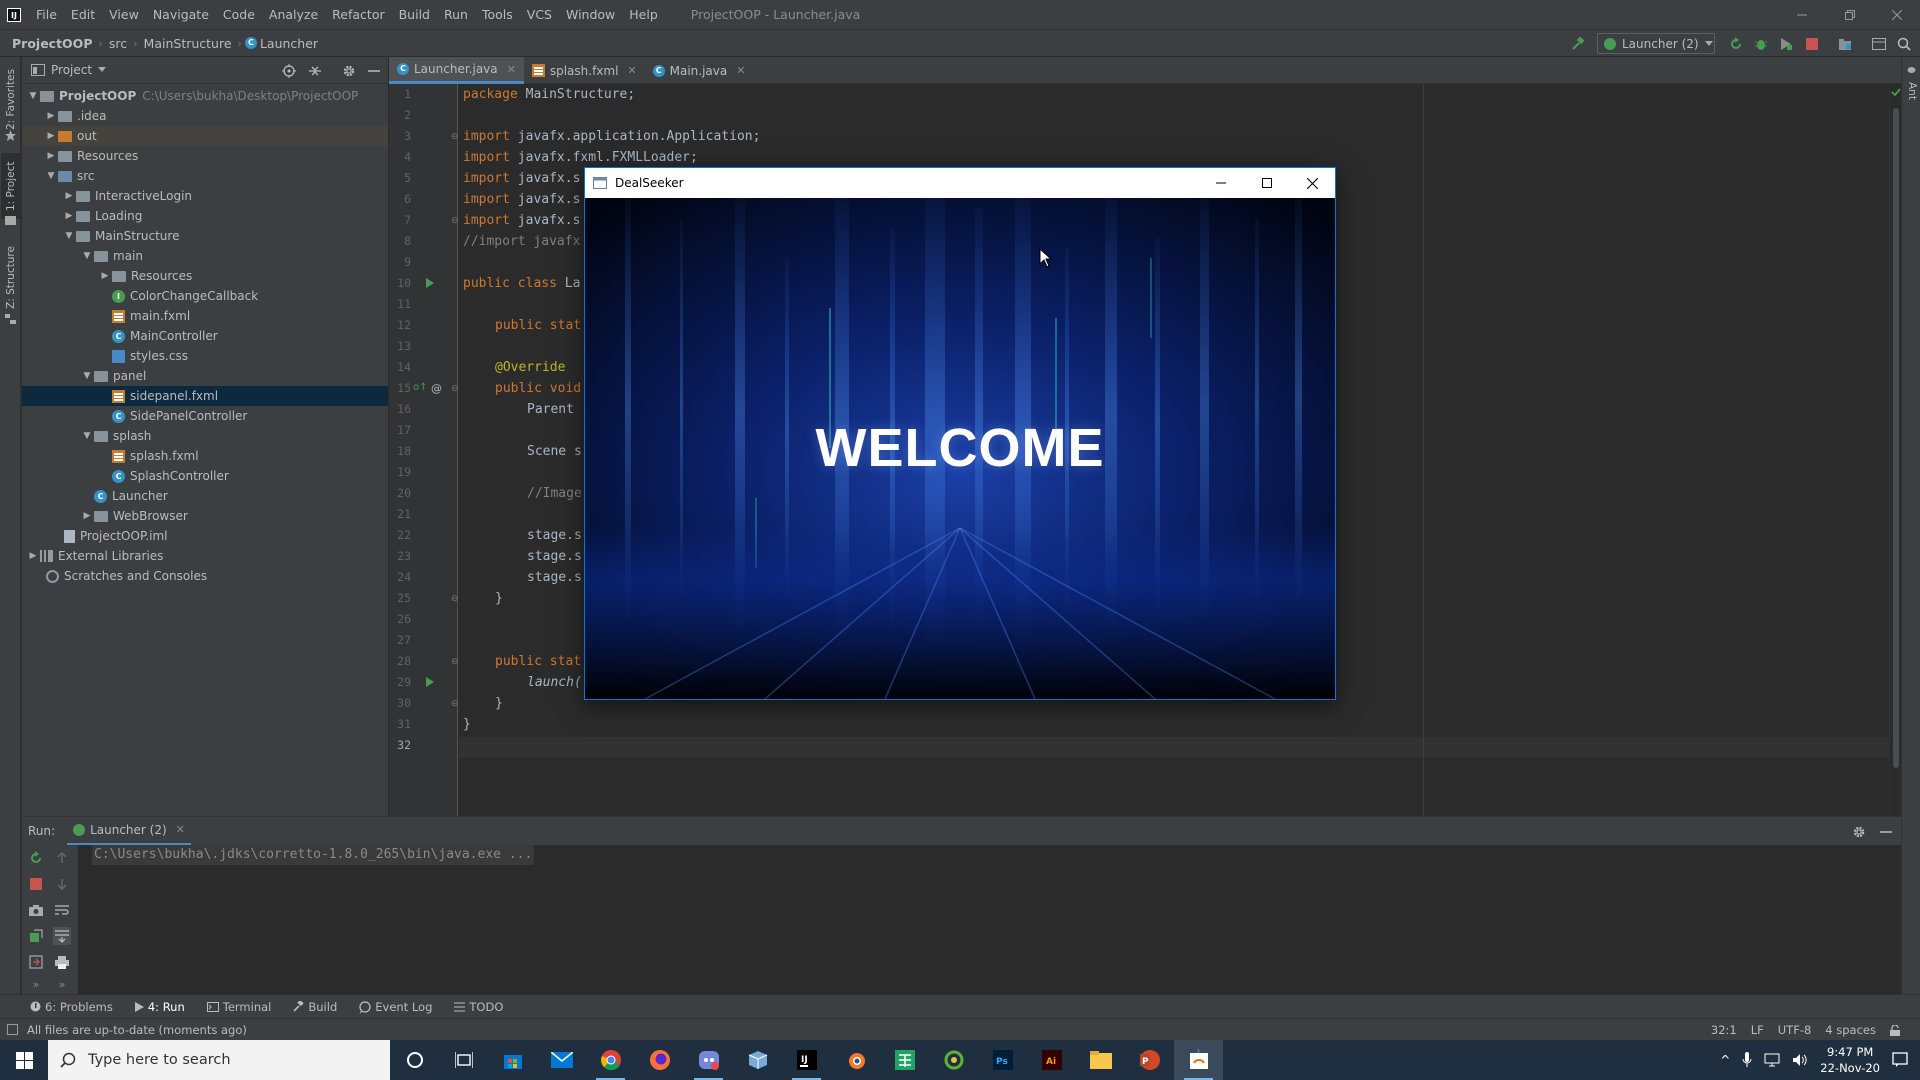  Describe the element at coordinates (463, 1060) in the screenshot. I see `task-view-button` at that location.